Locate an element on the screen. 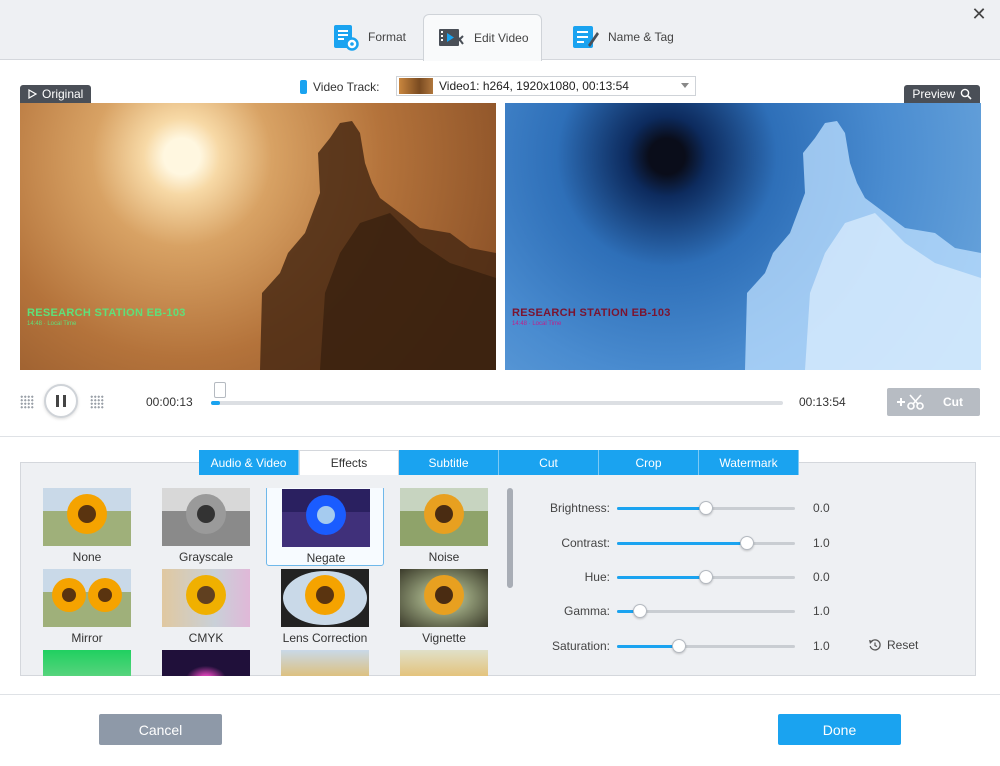 This screenshot has width=1000, height=766. effect-lens-correction: Lens Correction is located at coordinates (317, 609).